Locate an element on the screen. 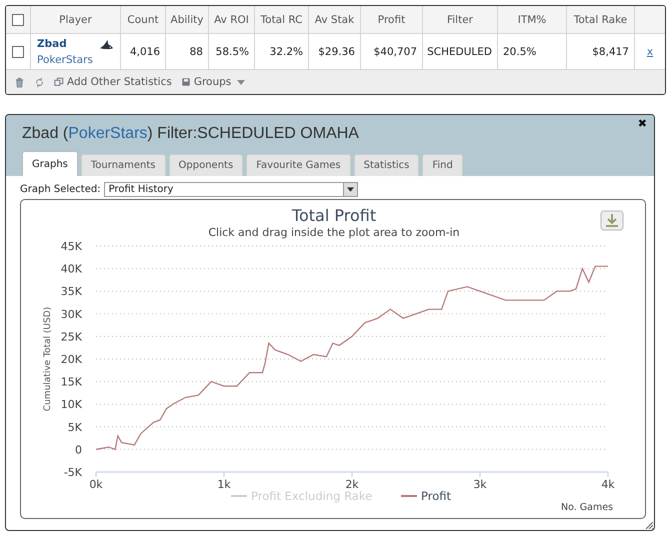  graph-dropdown: Profit History is located at coordinates (231, 189).